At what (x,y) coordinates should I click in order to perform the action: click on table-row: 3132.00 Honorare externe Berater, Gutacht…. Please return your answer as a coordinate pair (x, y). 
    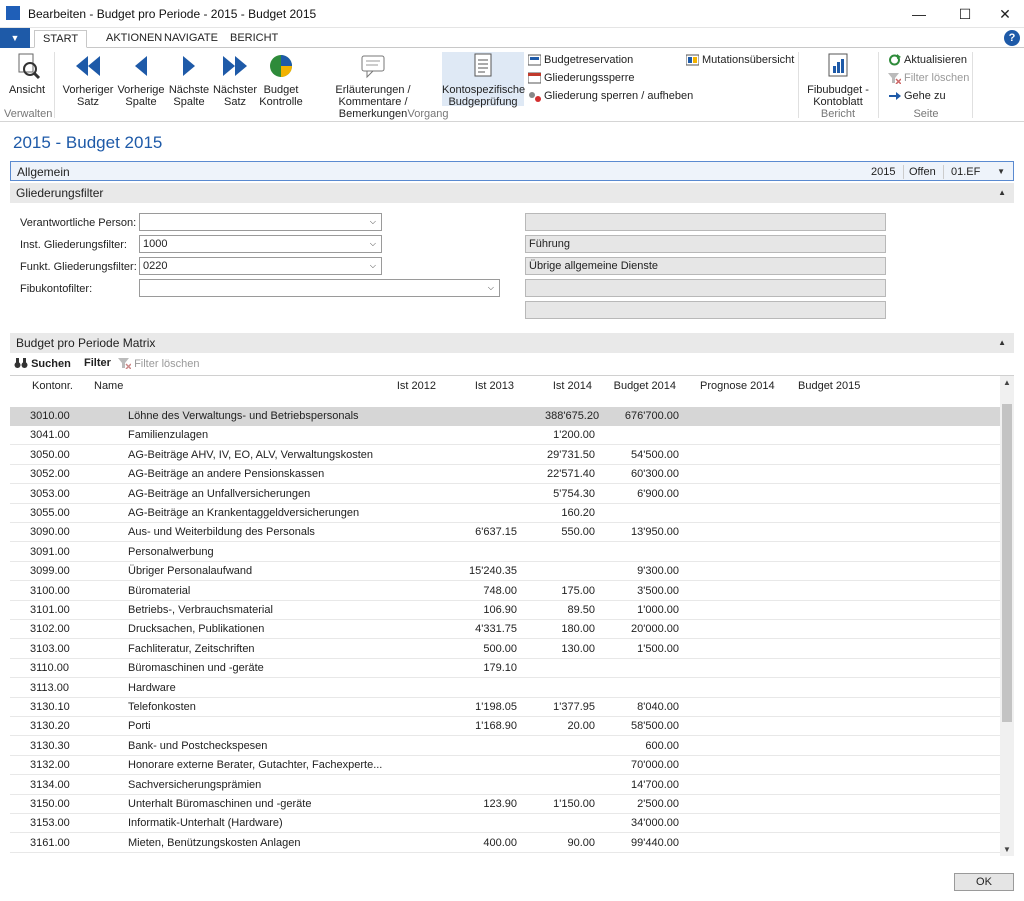
    Looking at the image, I should click on (505, 766).